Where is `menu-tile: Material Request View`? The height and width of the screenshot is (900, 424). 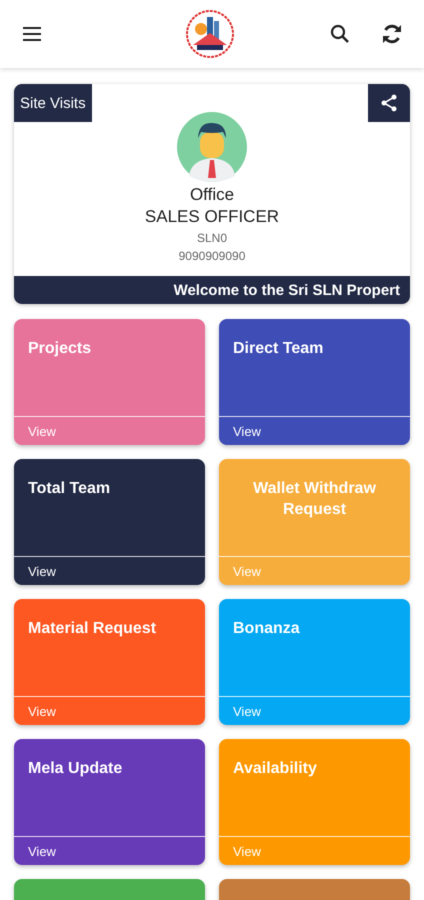
menu-tile: Material Request View is located at coordinates (109, 662).